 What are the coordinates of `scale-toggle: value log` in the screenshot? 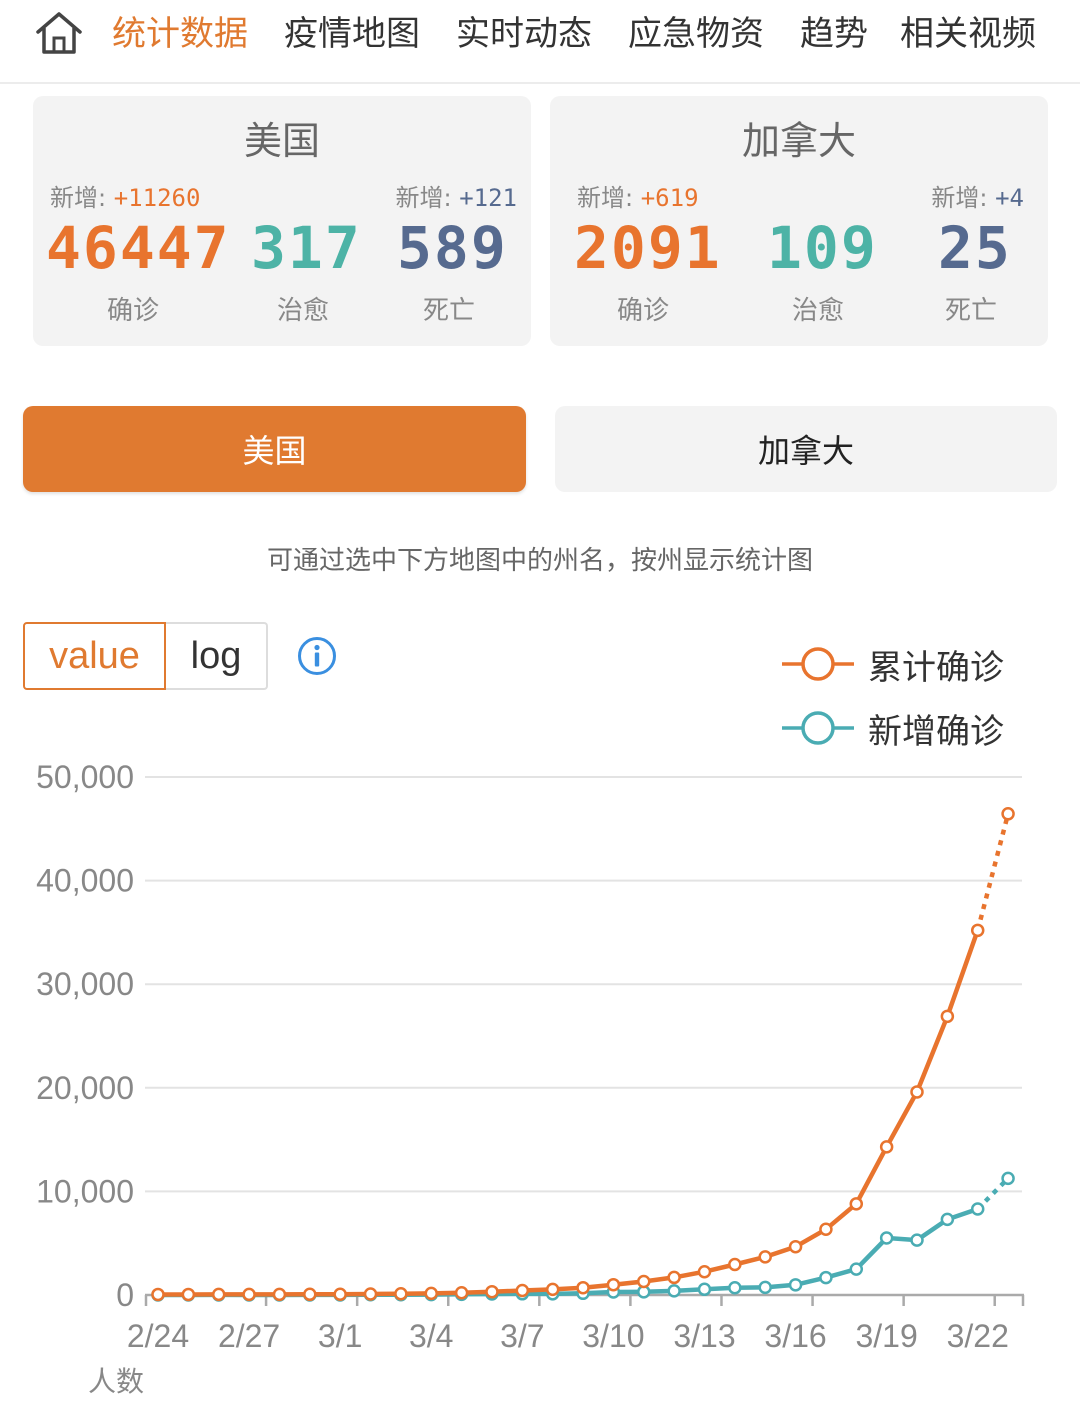 It's located at (145, 656).